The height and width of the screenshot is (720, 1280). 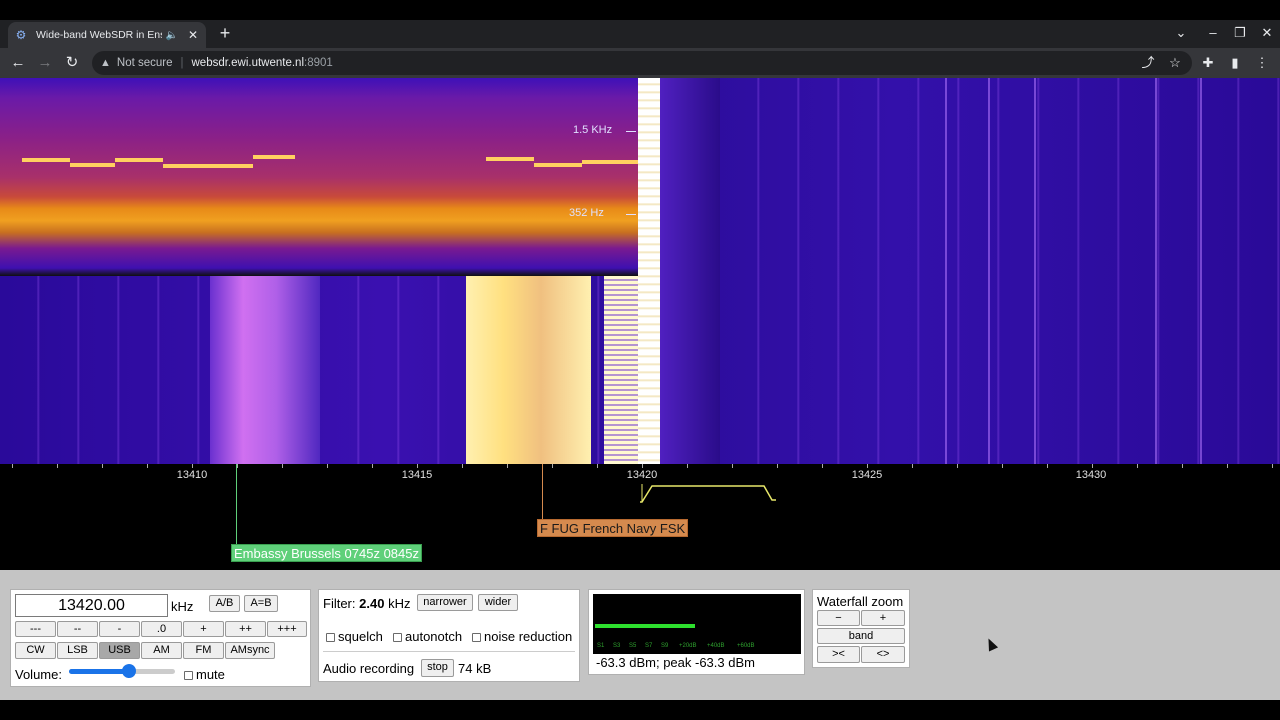 What do you see at coordinates (1235, 63) in the screenshot?
I see `side-panel-icon: ▮` at bounding box center [1235, 63].